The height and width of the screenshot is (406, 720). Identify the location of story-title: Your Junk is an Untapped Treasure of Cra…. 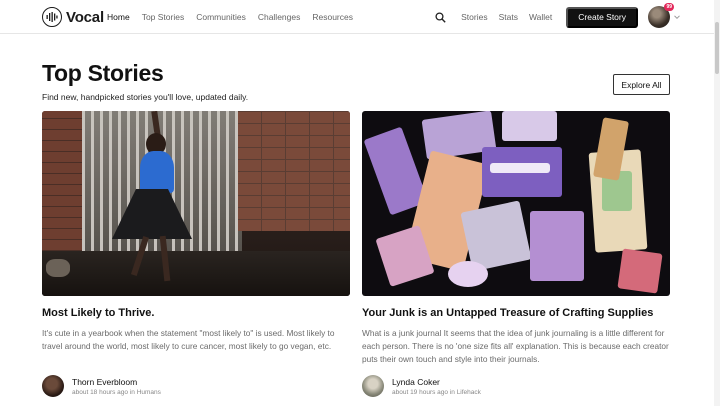
(516, 313).